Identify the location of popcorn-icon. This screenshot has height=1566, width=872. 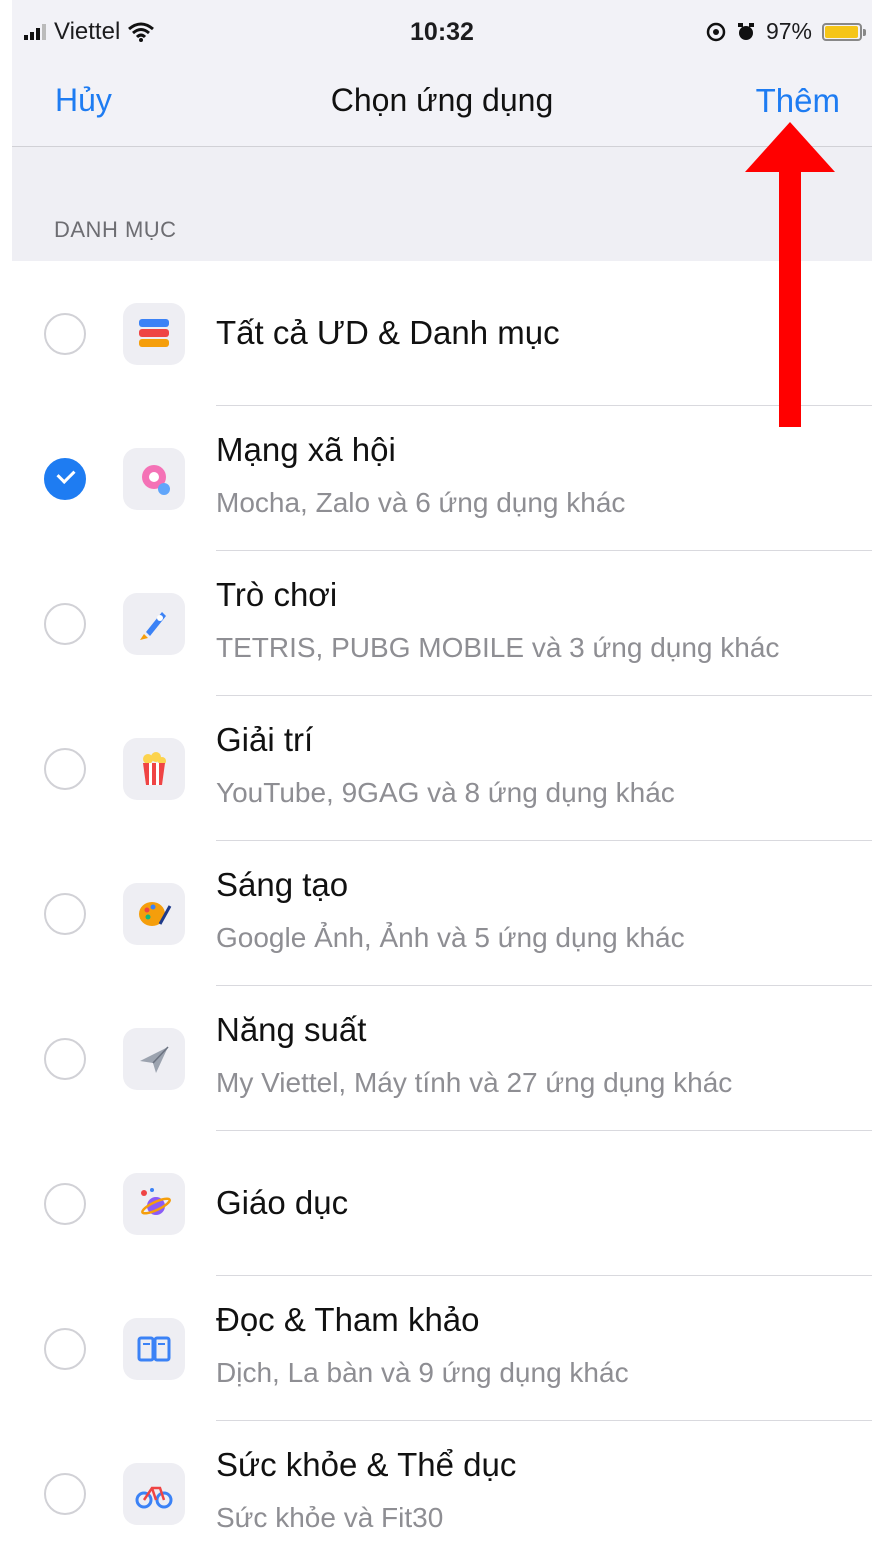
(154, 768).